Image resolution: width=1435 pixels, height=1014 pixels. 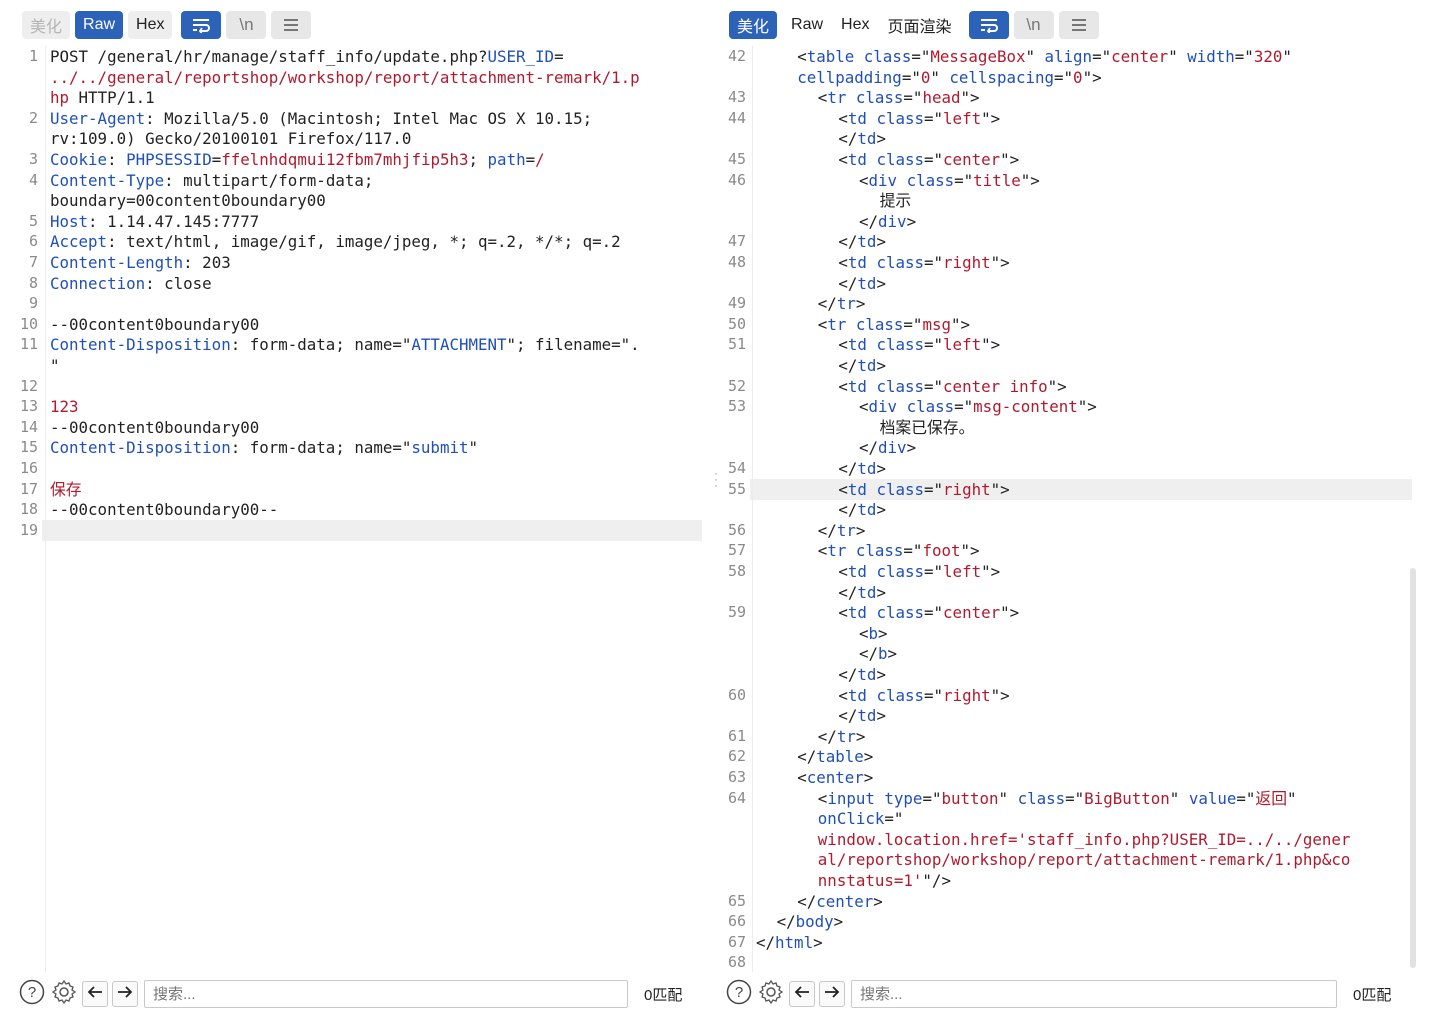 What do you see at coordinates (736, 56) in the screenshot?
I see `line-number: 42` at bounding box center [736, 56].